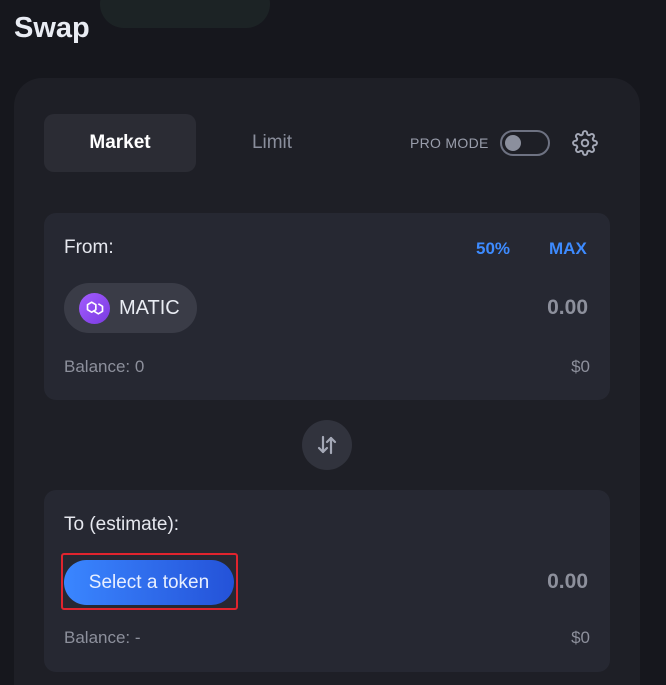 The width and height of the screenshot is (666, 685). I want to click on max-button: MAX, so click(568, 249).